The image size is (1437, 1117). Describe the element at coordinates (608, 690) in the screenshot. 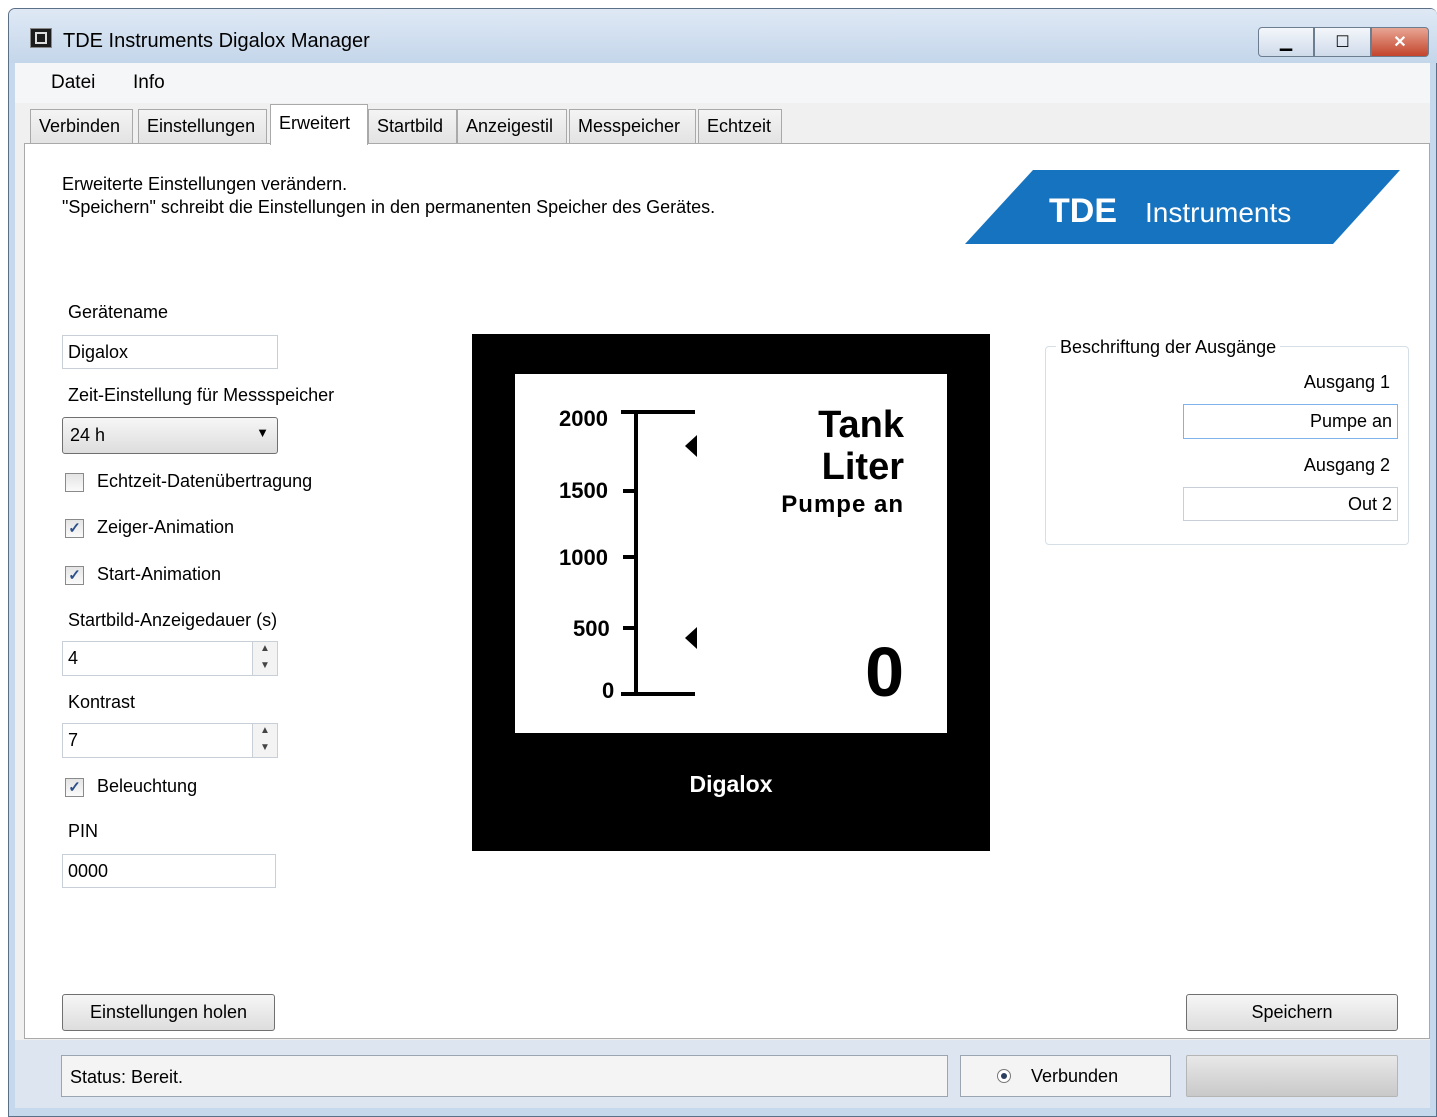

I see `scale-tick-0: 0` at that location.